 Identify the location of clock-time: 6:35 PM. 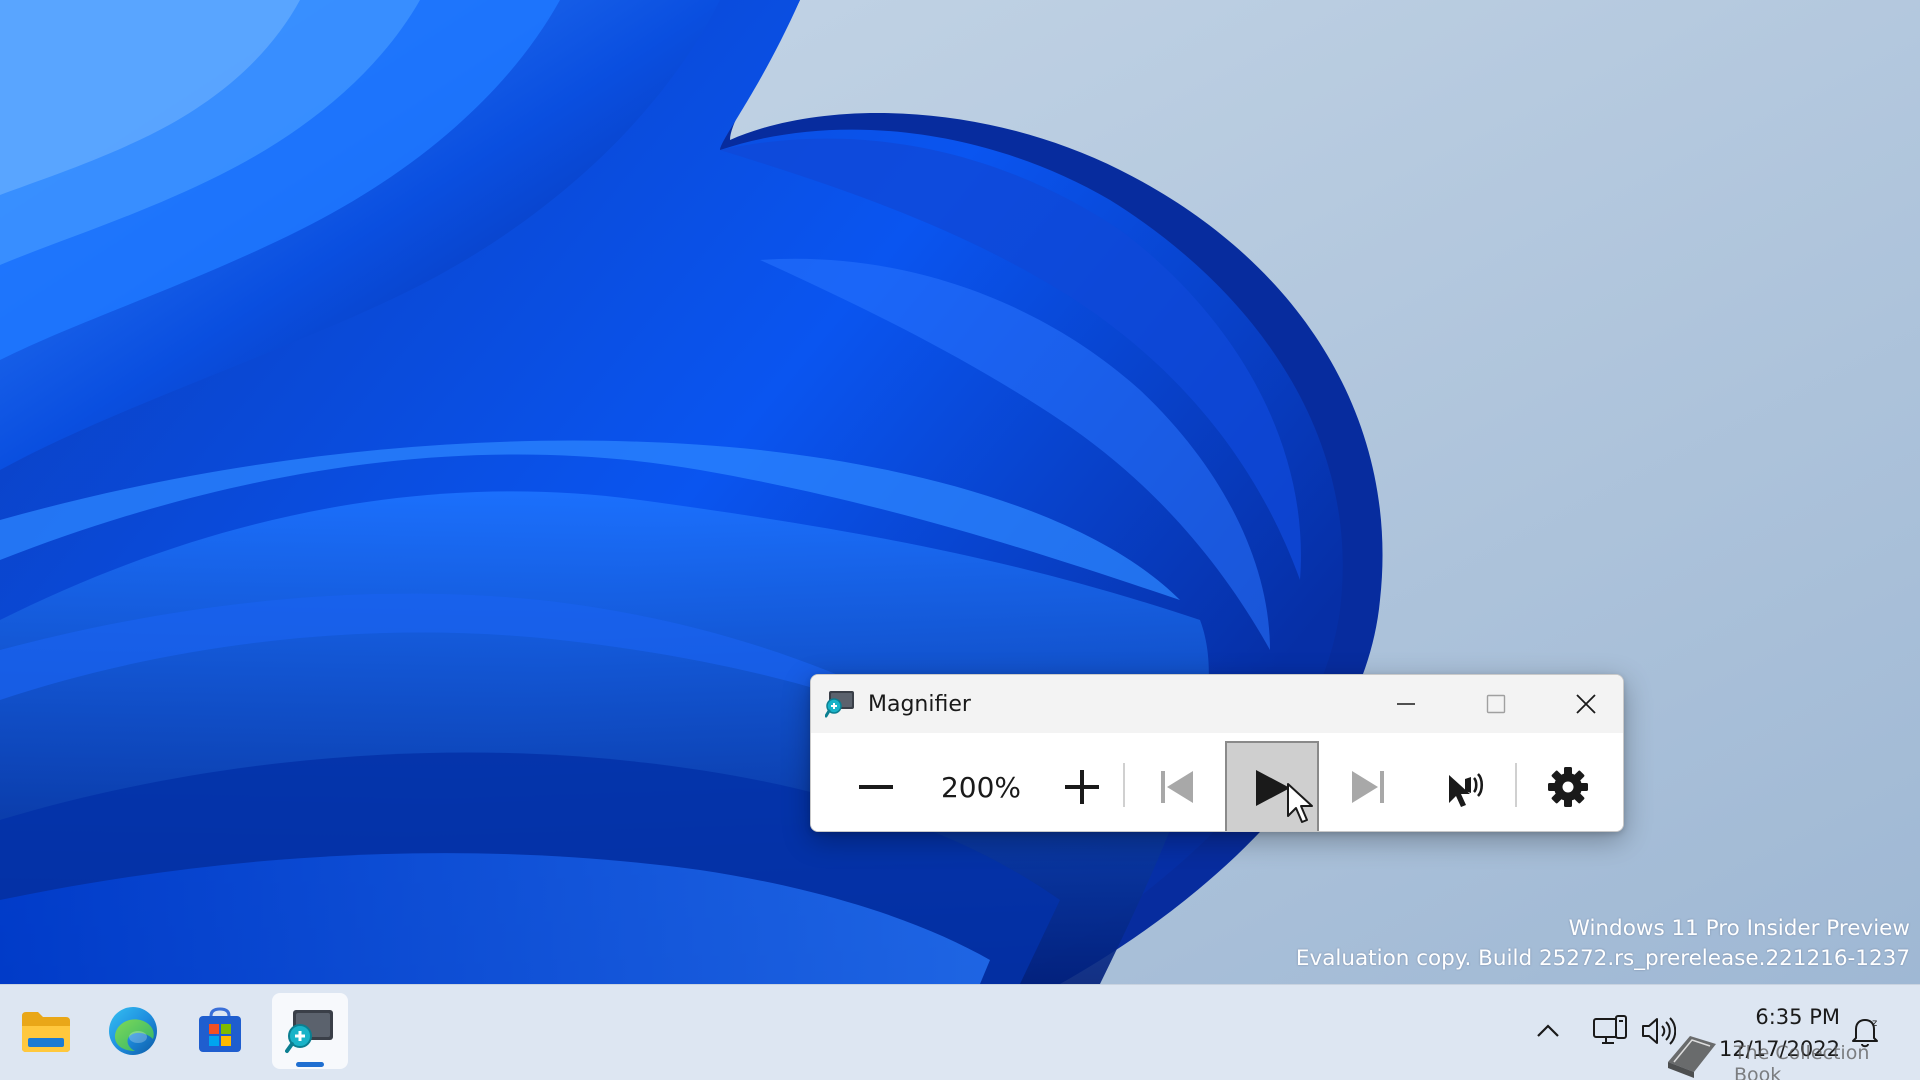
(1797, 1017).